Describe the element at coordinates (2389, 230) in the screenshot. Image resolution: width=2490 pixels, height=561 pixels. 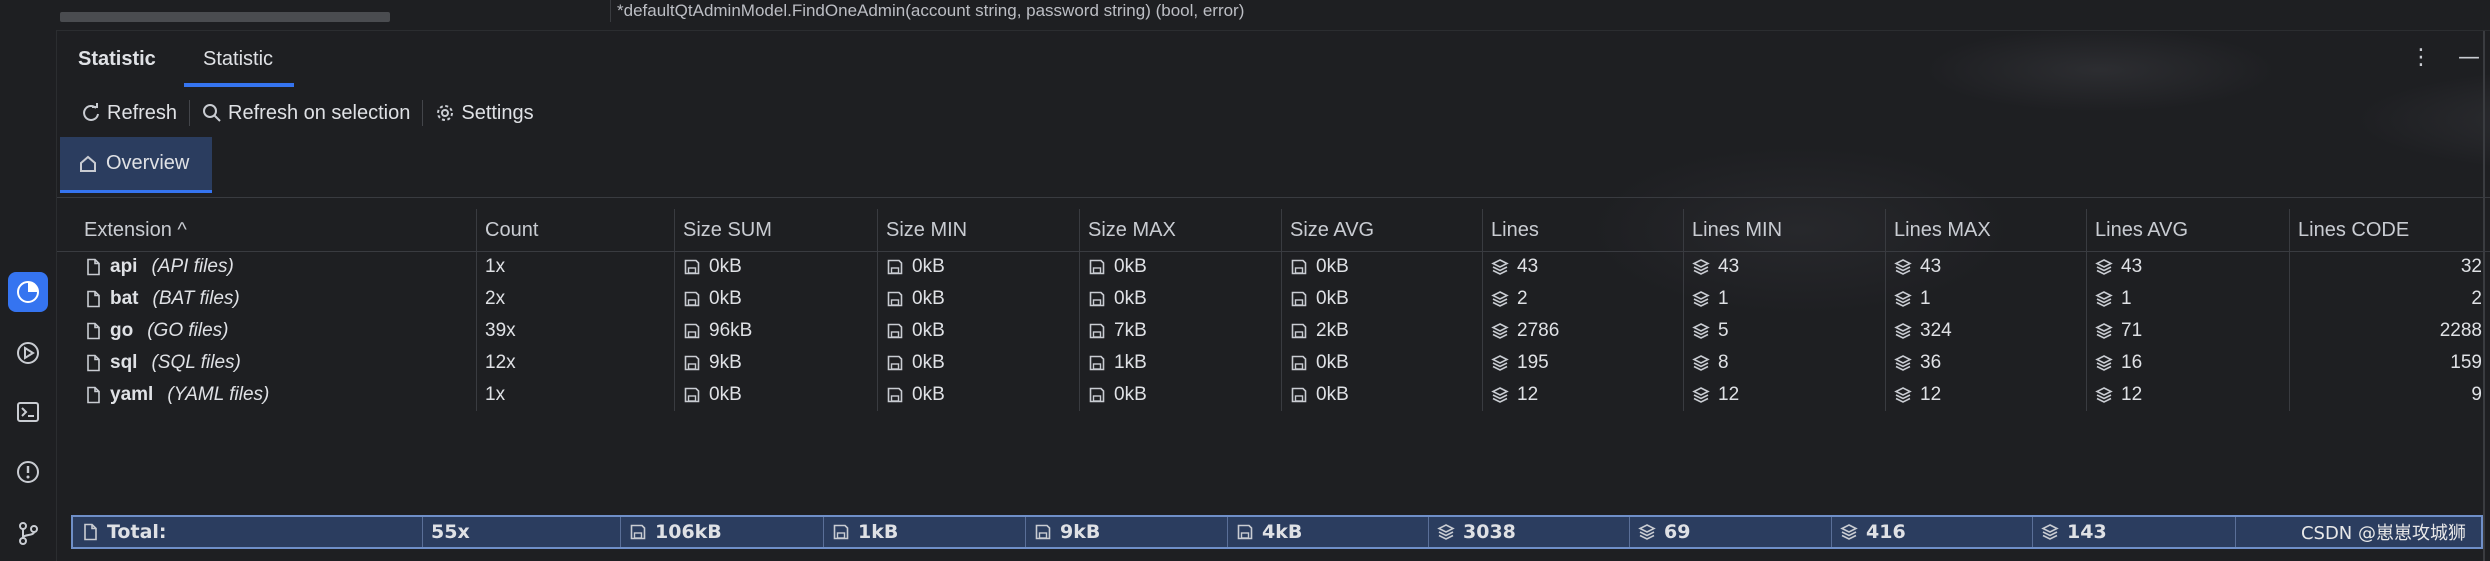
I see `column-header-lines-code: Lines CODE` at that location.